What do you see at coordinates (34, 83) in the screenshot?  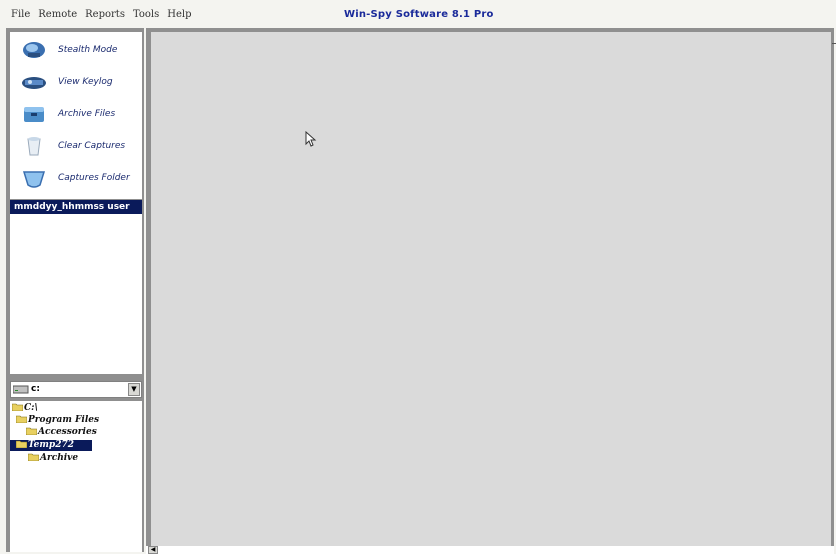 I see `keylog-icon` at bounding box center [34, 83].